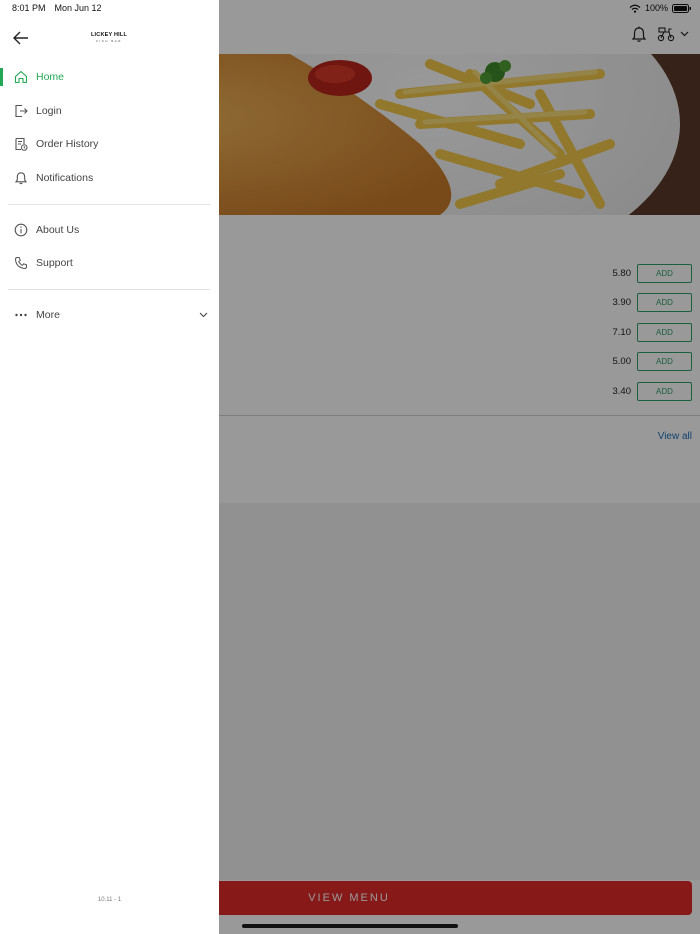 Image resolution: width=700 pixels, height=934 pixels. Describe the element at coordinates (666, 34) in the screenshot. I see `delivery-scooter-icon` at that location.